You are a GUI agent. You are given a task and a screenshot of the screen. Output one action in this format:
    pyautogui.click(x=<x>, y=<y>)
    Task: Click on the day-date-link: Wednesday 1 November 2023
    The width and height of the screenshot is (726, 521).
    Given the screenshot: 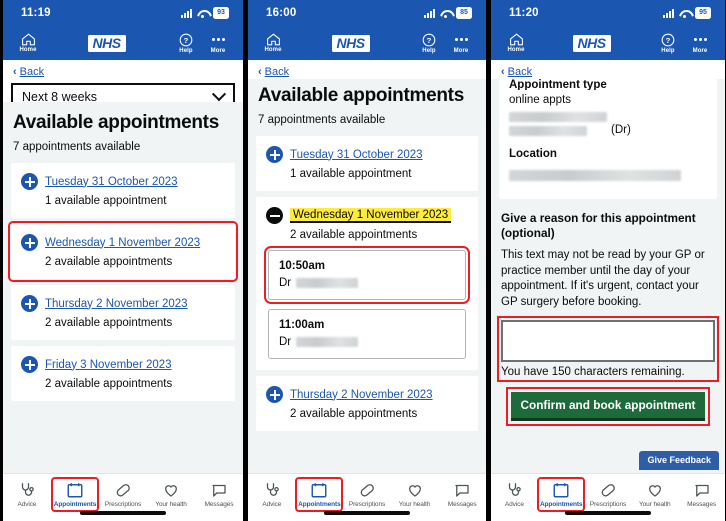 What is the action you would take?
    pyautogui.click(x=122, y=243)
    